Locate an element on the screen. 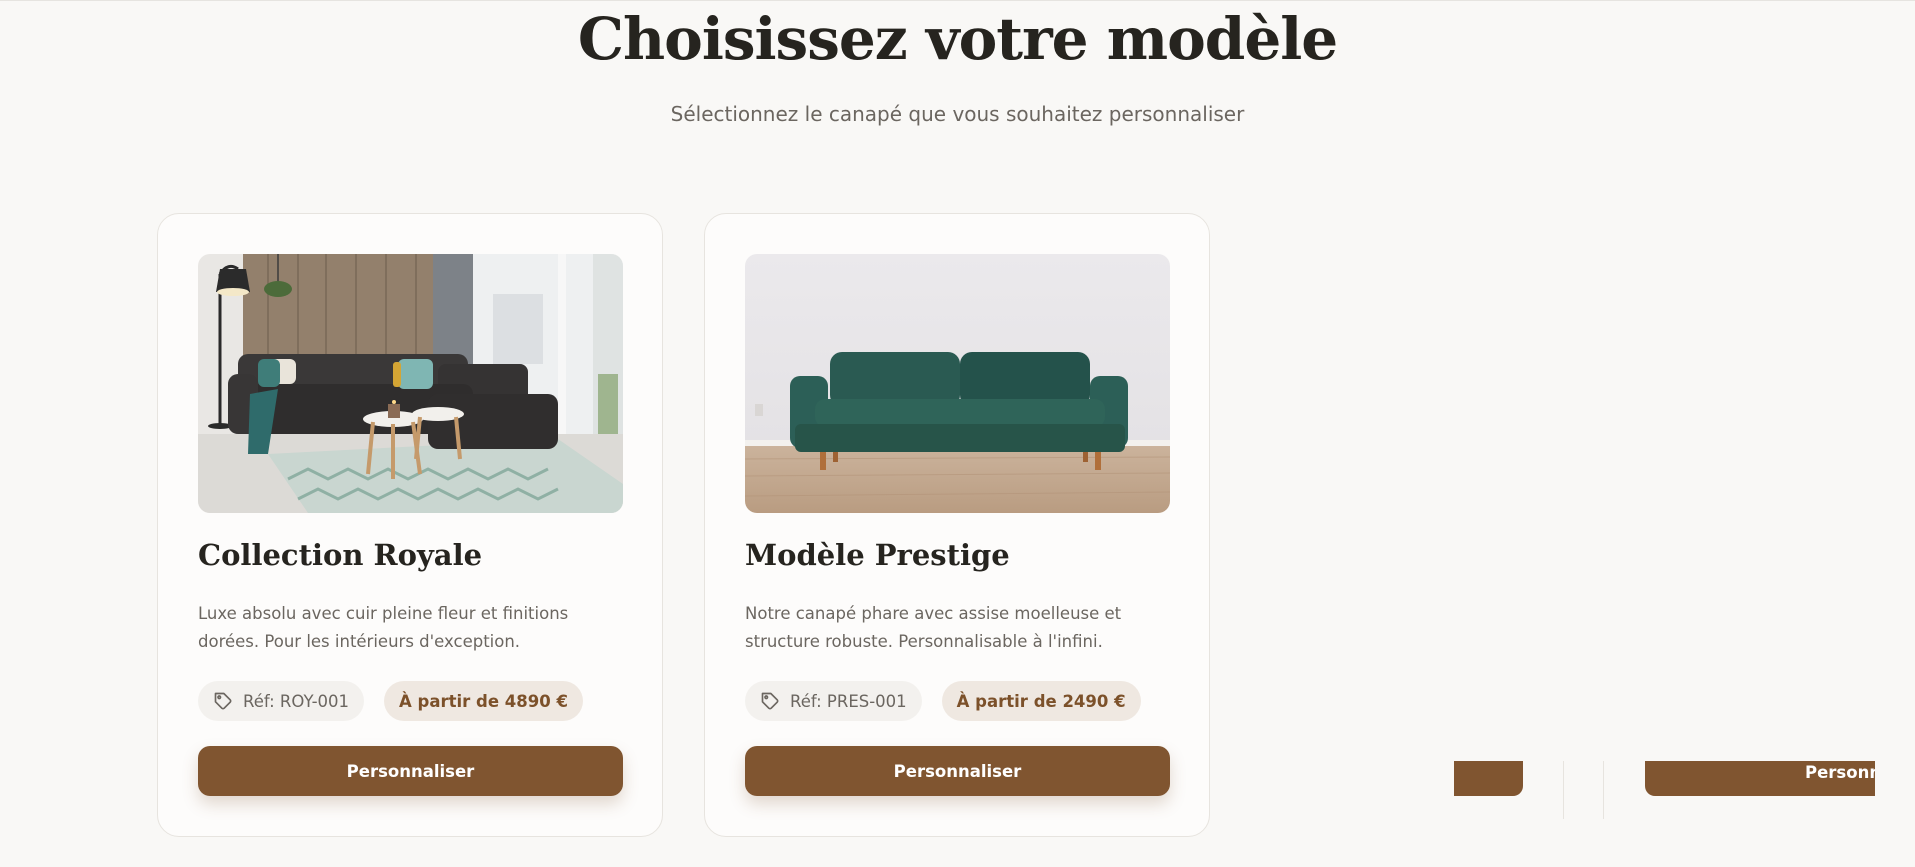  model-name: Collection Royale is located at coordinates (340, 555).